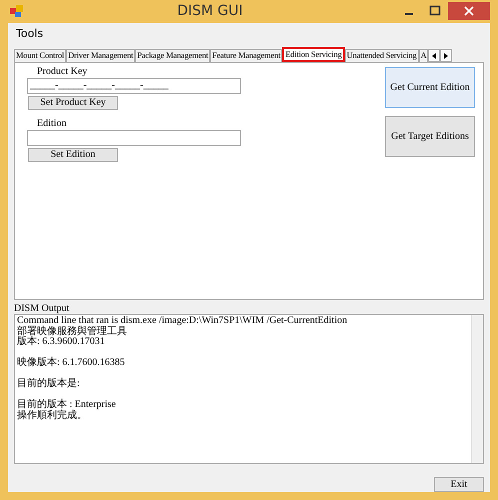  I want to click on tab: Feature Management, so click(246, 55).